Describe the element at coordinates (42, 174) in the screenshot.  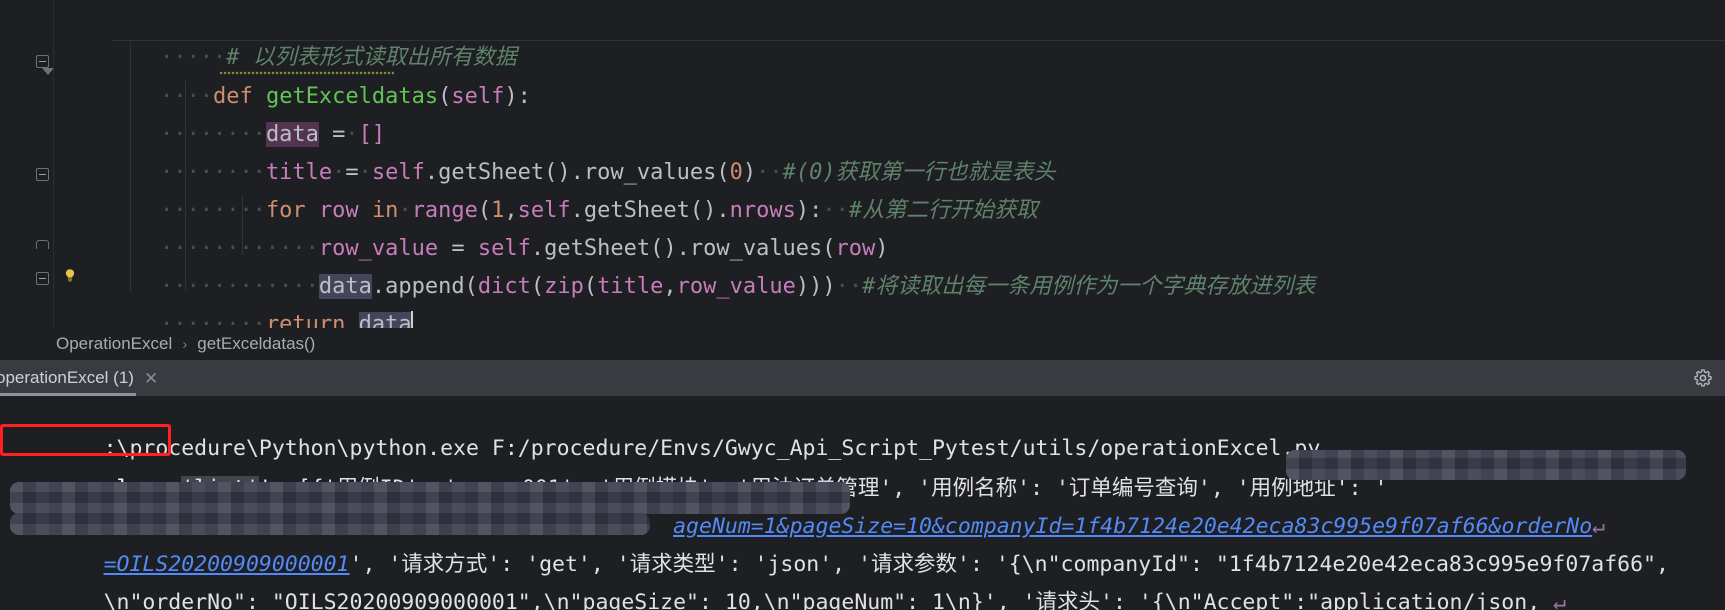
I see `fold-marker-for` at that location.